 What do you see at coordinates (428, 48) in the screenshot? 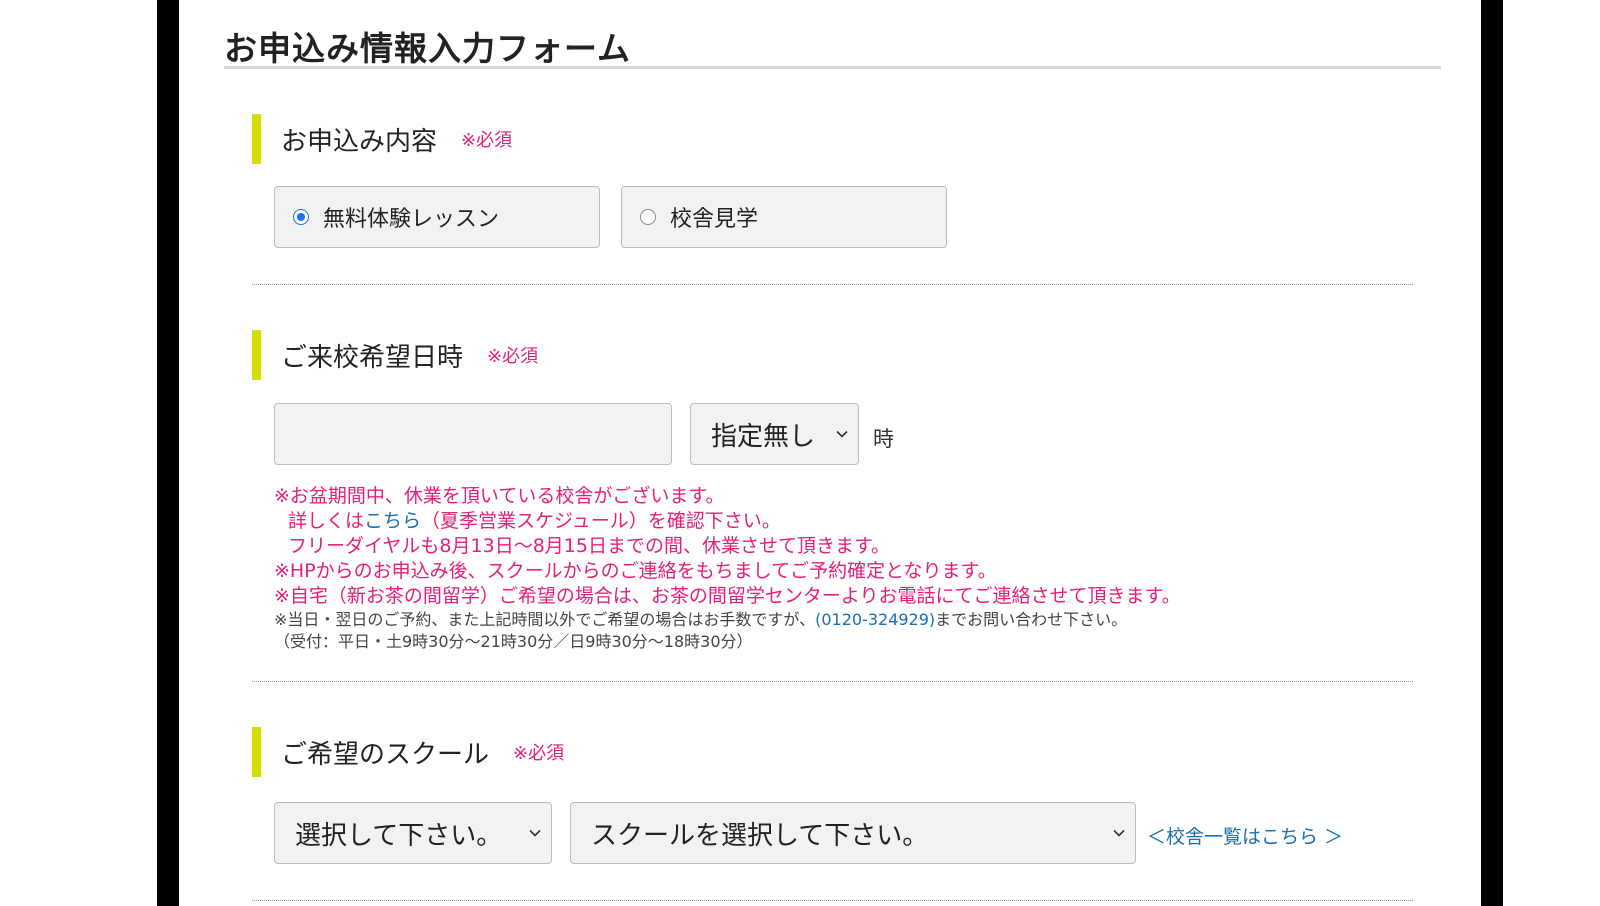
I see `page-title: お申込み情報入力フォーム` at bounding box center [428, 48].